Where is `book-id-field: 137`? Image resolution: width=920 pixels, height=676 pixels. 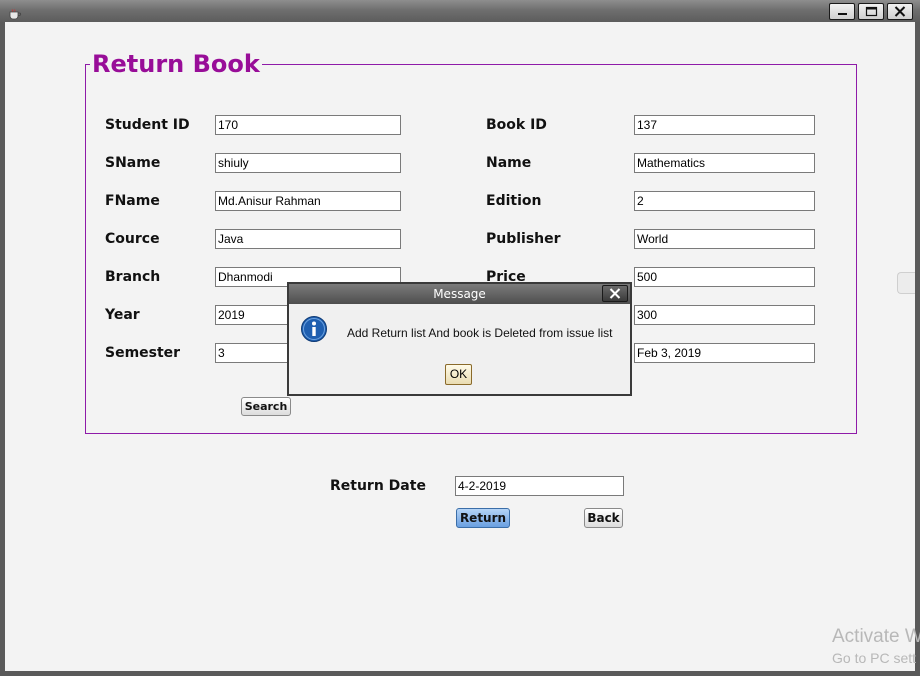
book-id-field: 137 is located at coordinates (724, 125).